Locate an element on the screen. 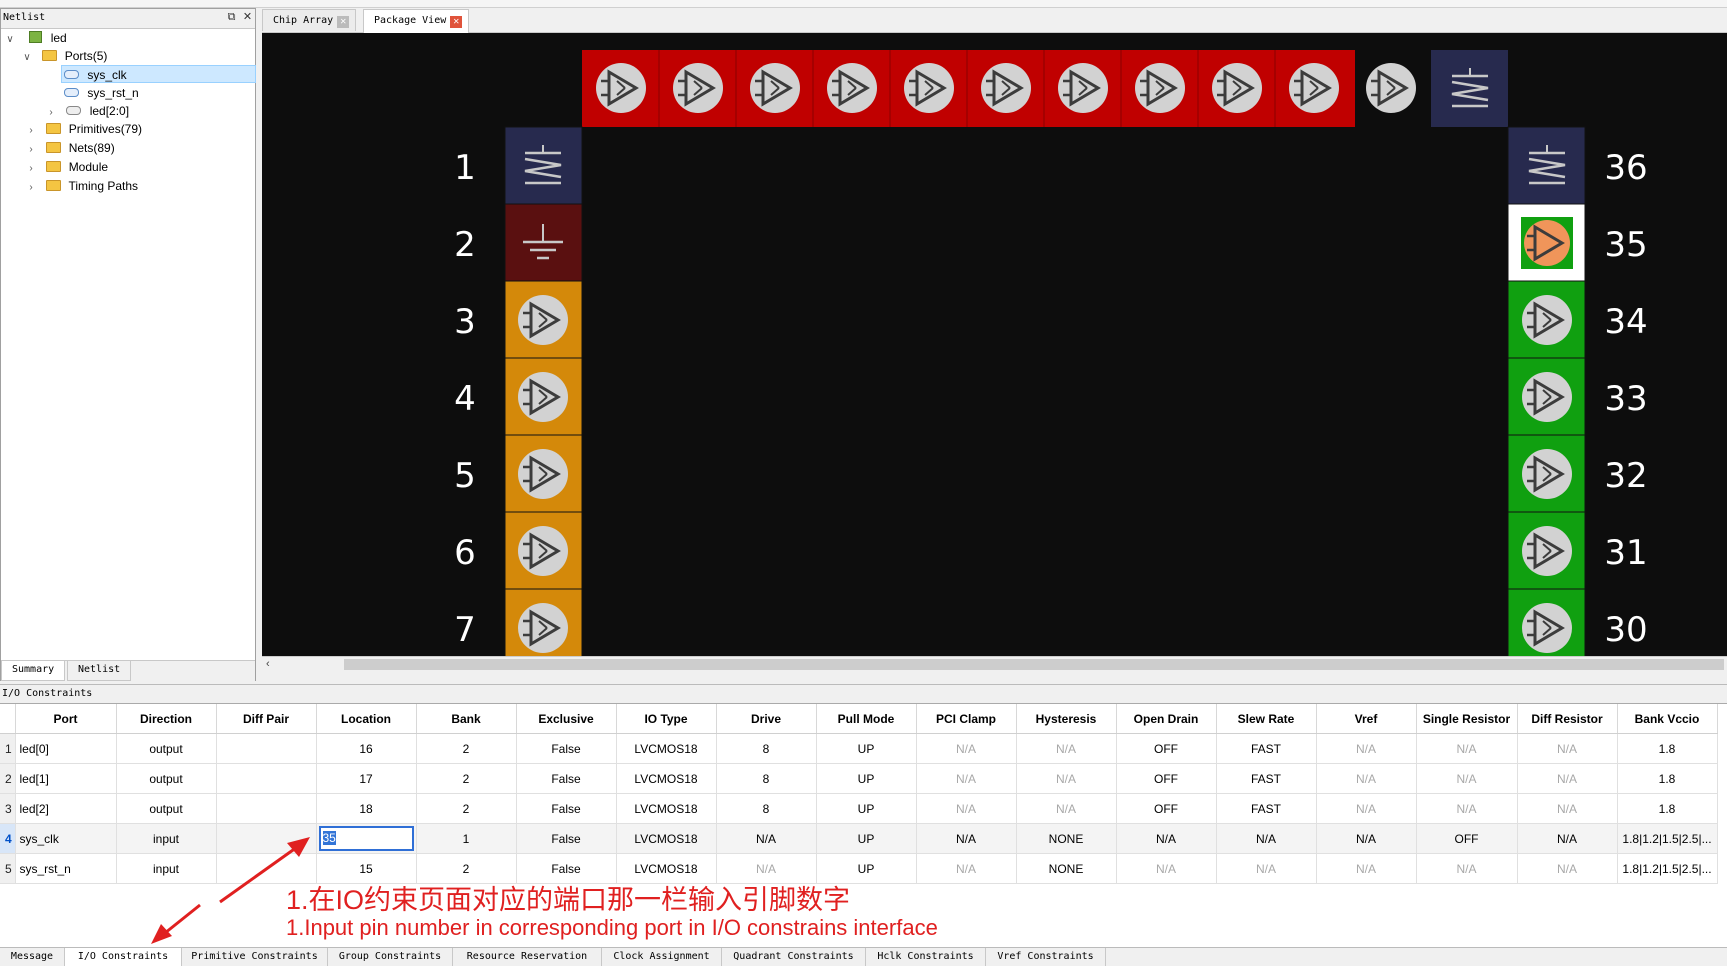 The image size is (1727, 966). table-cell: led[2] is located at coordinates (66, 808).